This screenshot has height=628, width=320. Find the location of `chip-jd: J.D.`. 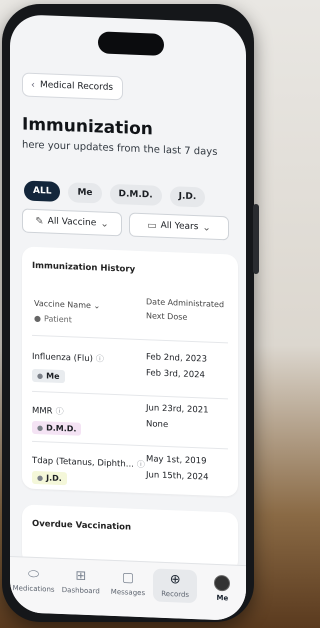

chip-jd: J.D. is located at coordinates (187, 197).